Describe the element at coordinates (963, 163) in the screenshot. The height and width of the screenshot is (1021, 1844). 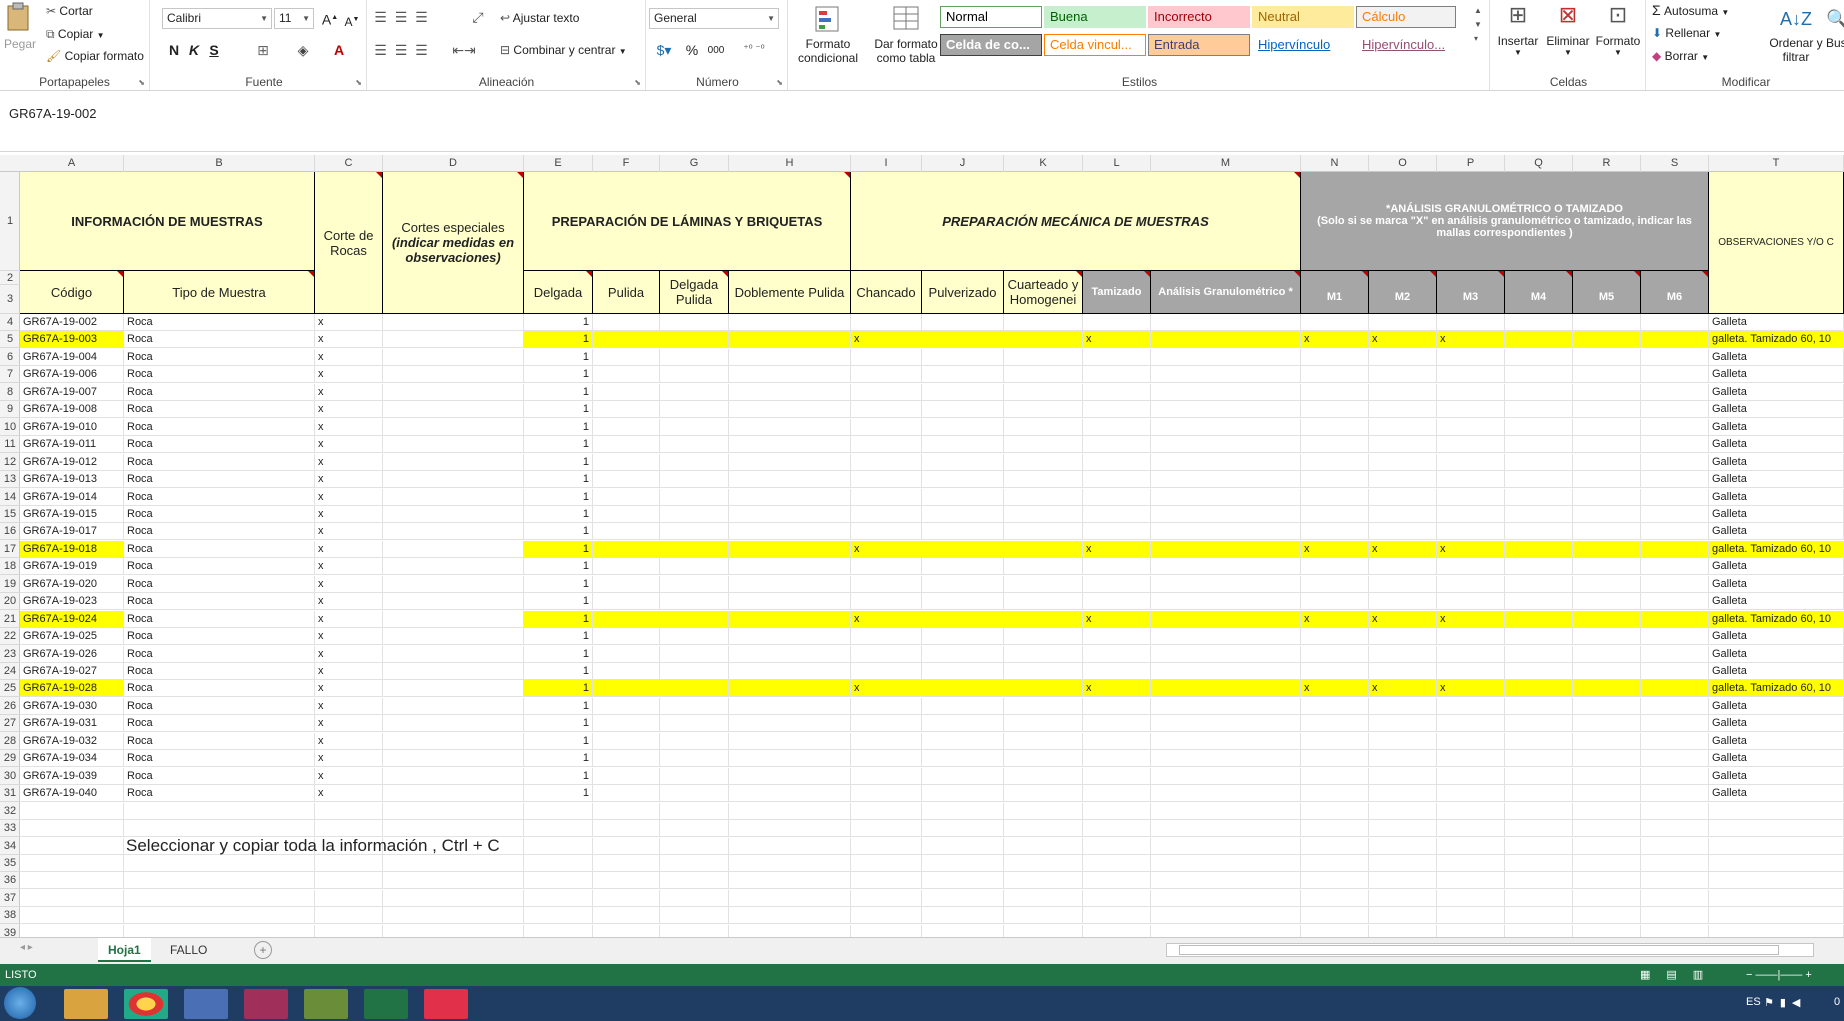
I see `column-header-j: J` at that location.